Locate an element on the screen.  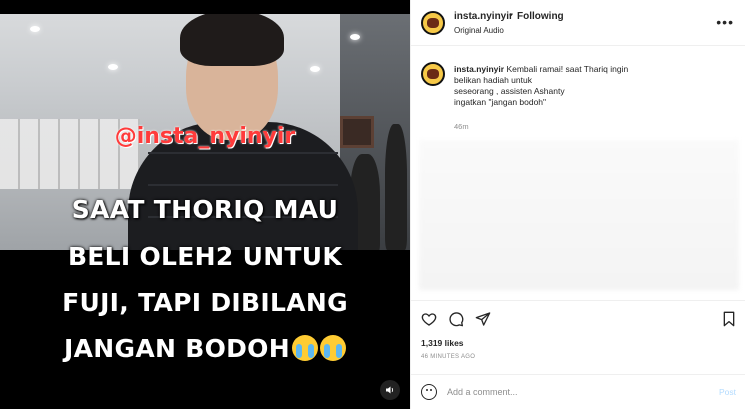
audio-link: Original Audio is located at coordinates (479, 30).